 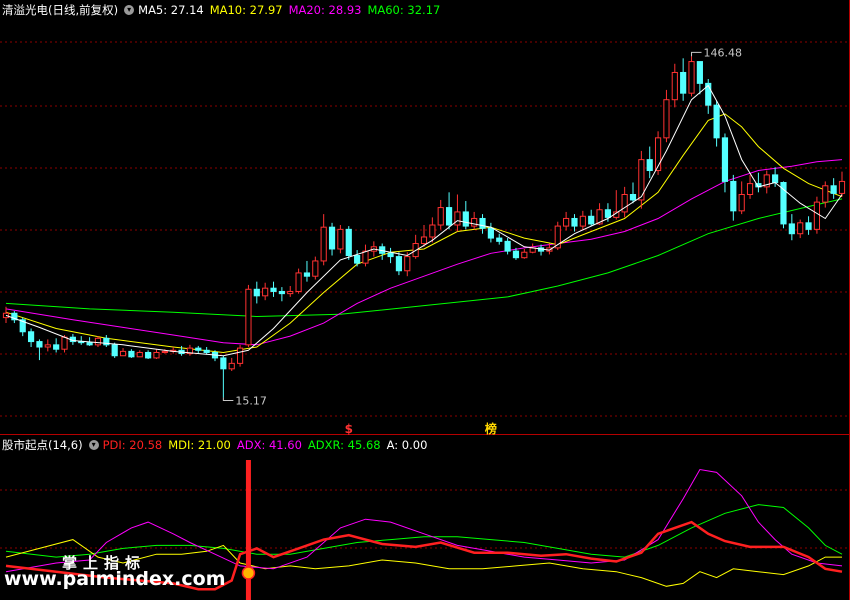 What do you see at coordinates (696, 54) in the screenshot?
I see `high-price-pointer` at bounding box center [696, 54].